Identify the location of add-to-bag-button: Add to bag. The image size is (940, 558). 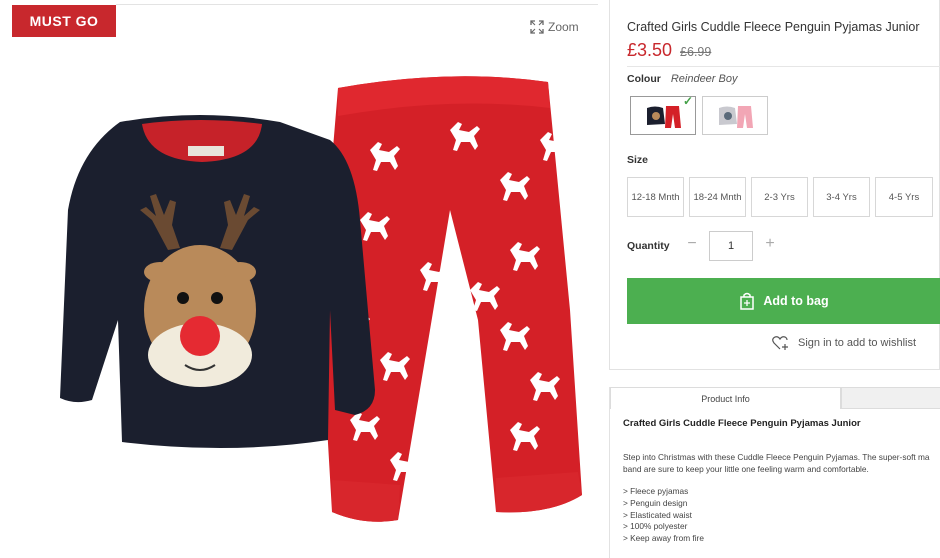
(783, 301).